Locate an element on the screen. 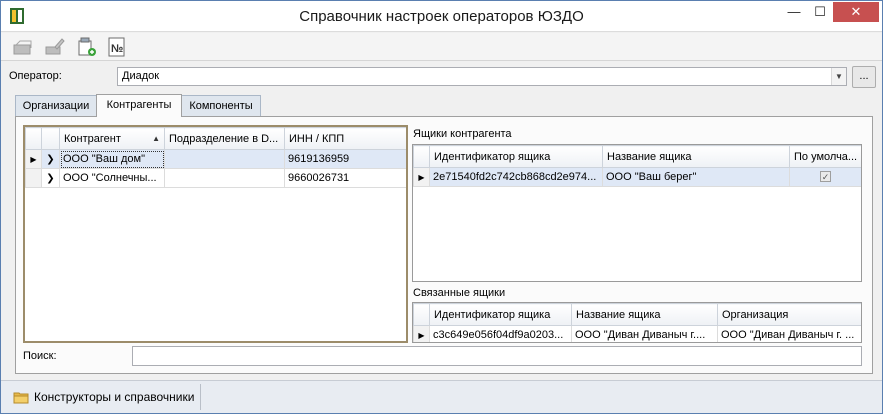 This screenshot has height=414, width=883. toolbar-number-button: № is located at coordinates (117, 47).